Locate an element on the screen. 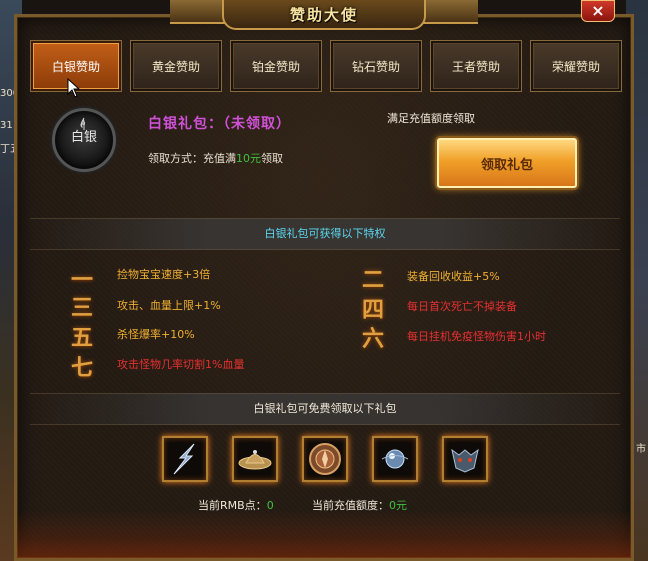 The image size is (648, 561). claim-amount: 10元 is located at coordinates (248, 158).